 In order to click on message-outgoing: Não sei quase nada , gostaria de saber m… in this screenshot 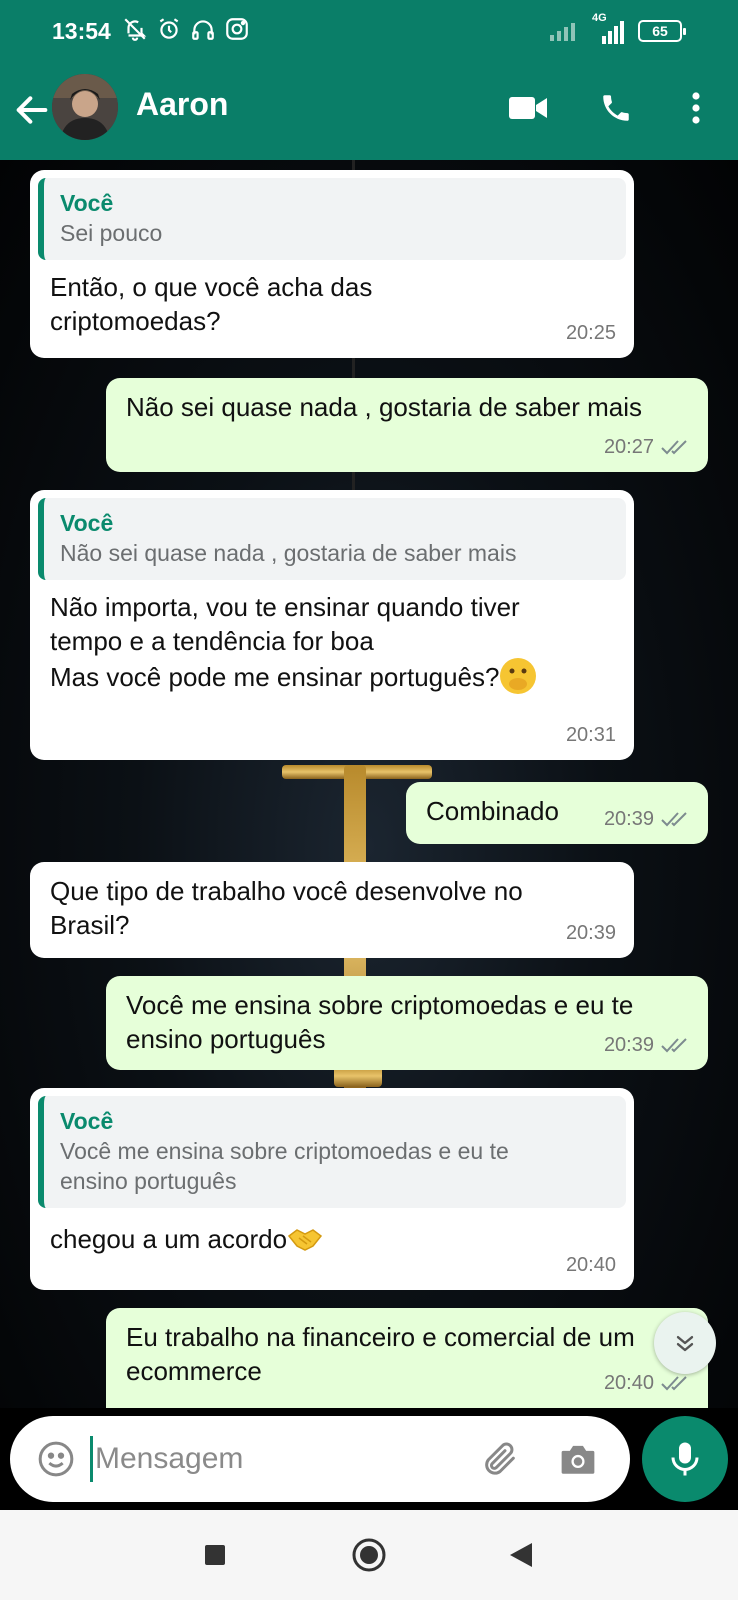, I will do `click(407, 425)`.